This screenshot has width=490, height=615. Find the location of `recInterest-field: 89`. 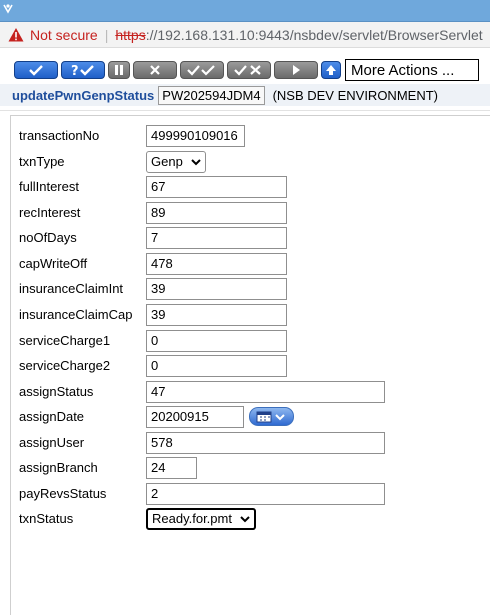

recInterest-field: 89 is located at coordinates (216, 213).